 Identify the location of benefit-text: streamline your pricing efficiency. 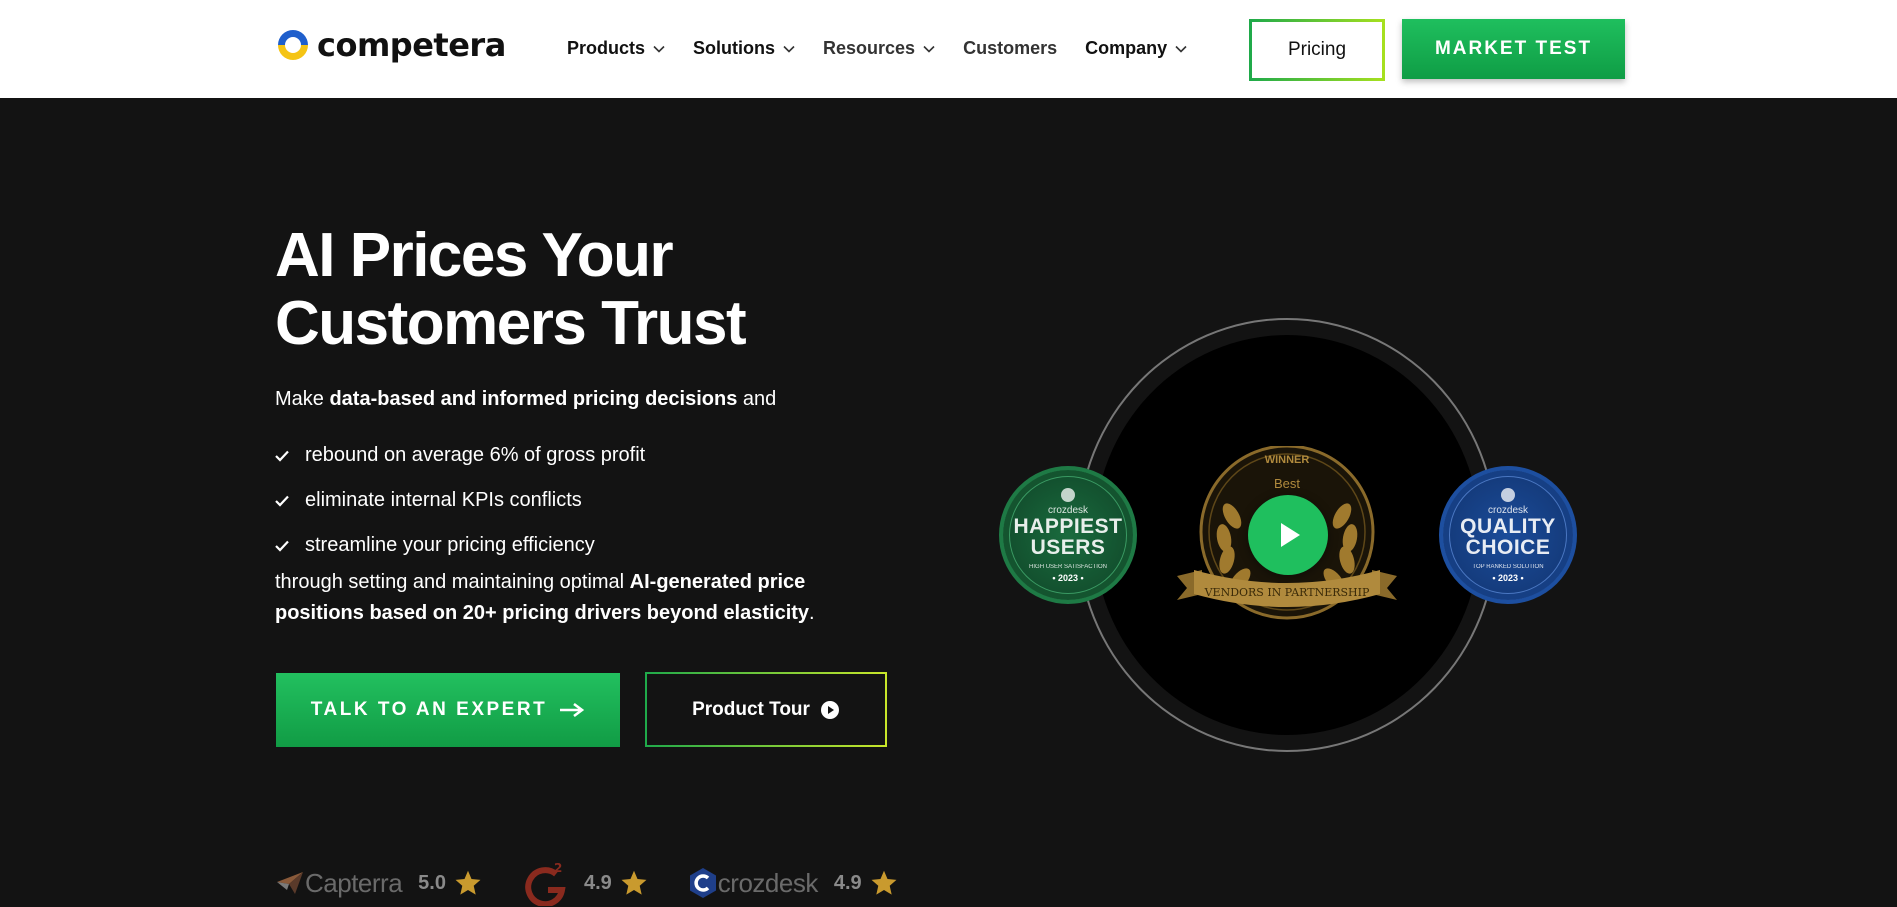
(450, 545).